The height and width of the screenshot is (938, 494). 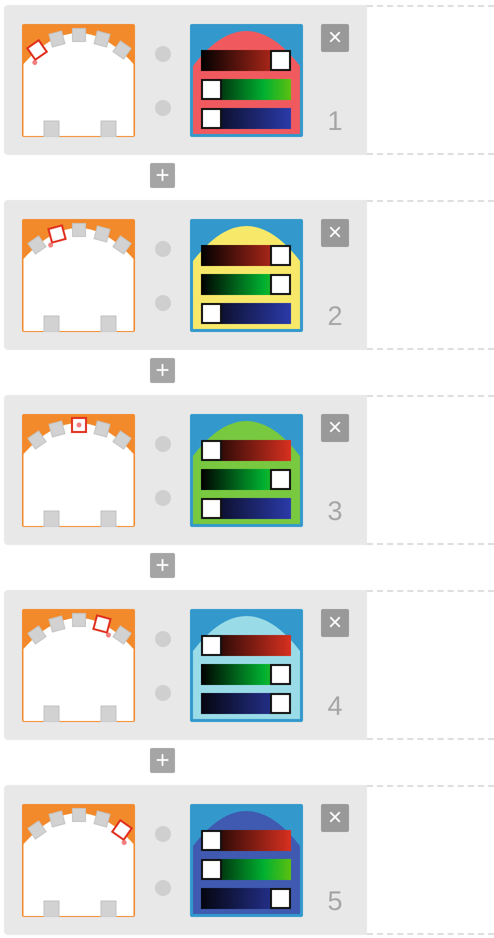 What do you see at coordinates (335, 512) in the screenshot?
I see `step-number: 3` at bounding box center [335, 512].